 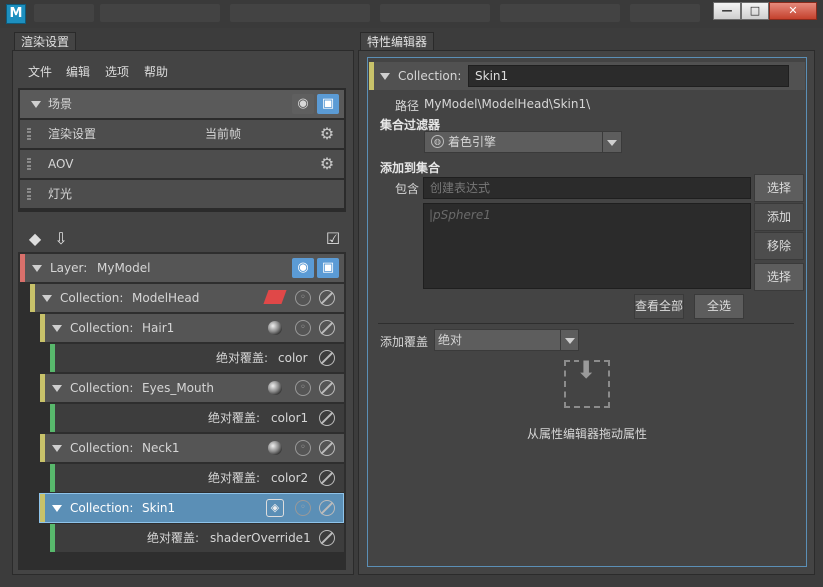 What do you see at coordinates (60, 104) in the screenshot?
I see `scene-label: 场景` at bounding box center [60, 104].